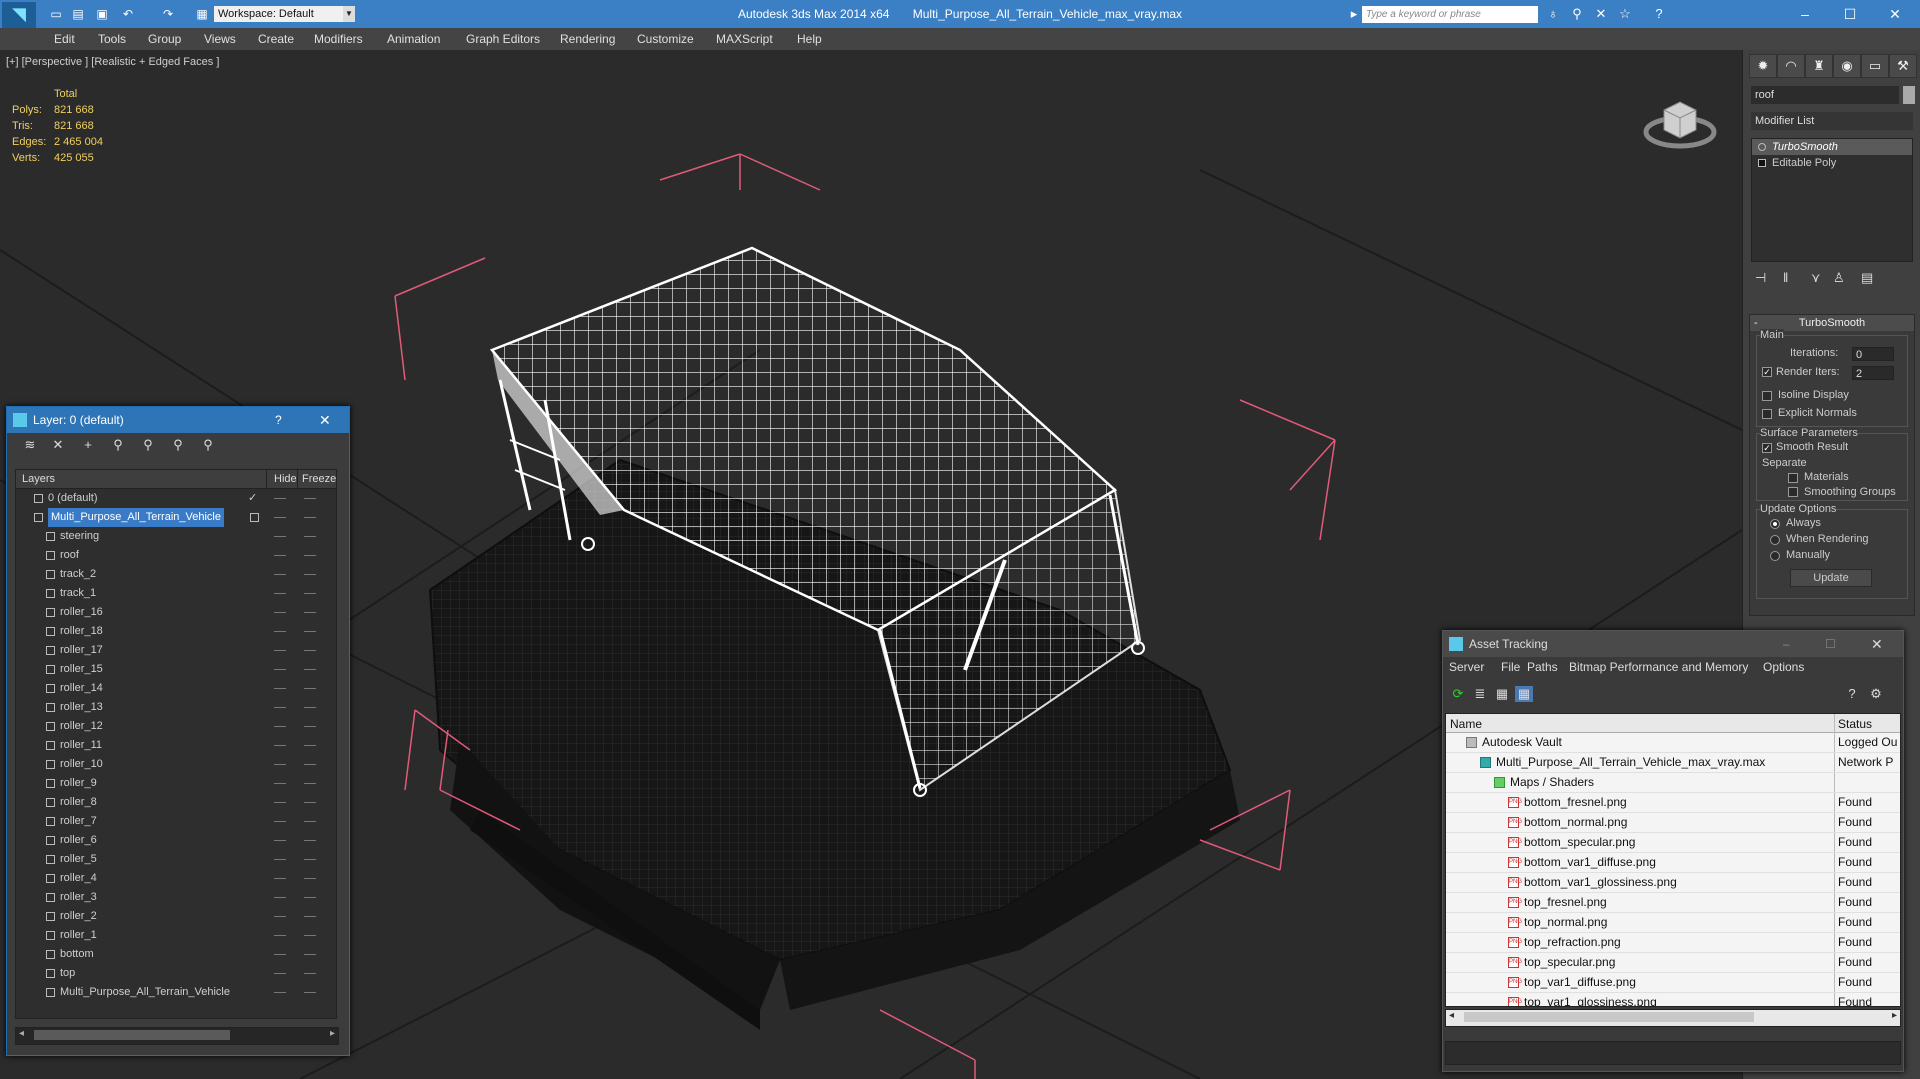 This screenshot has width=1920, height=1079. I want to click on asset-row: PNG bottom_fresnel.png Found, so click(1673, 803).